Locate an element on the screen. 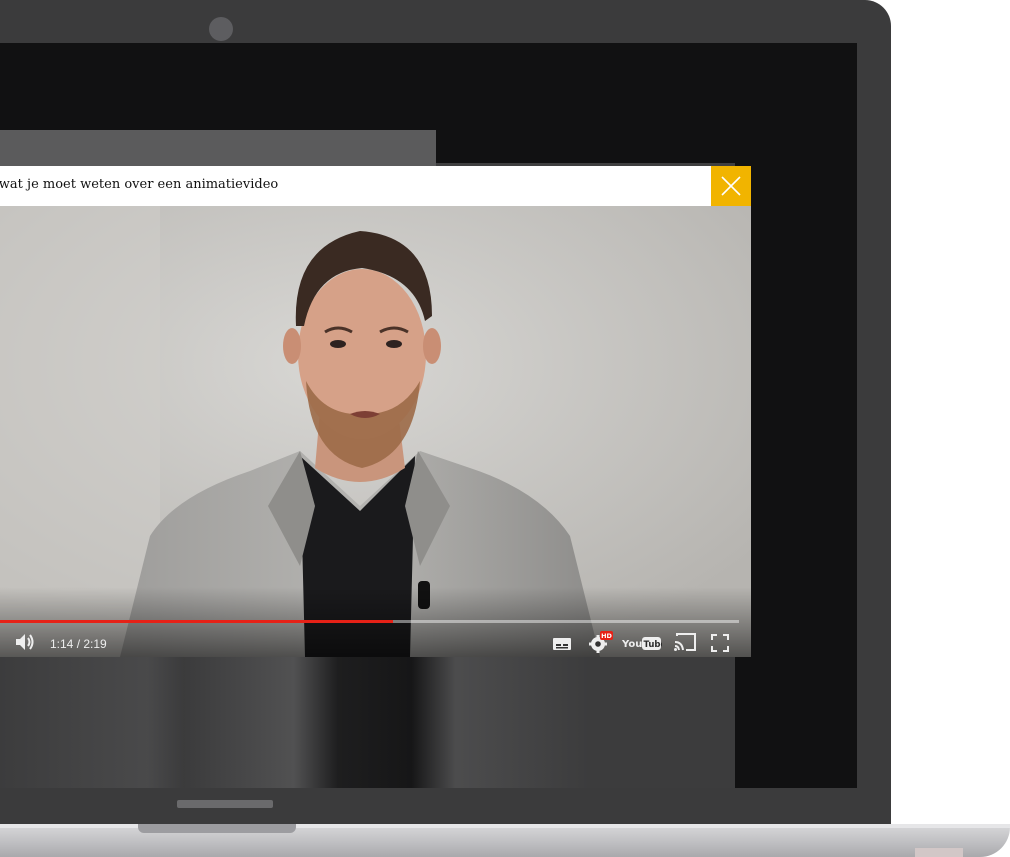 Image resolution: width=1010 pixels, height=857 pixels. close-button is located at coordinates (731, 186).